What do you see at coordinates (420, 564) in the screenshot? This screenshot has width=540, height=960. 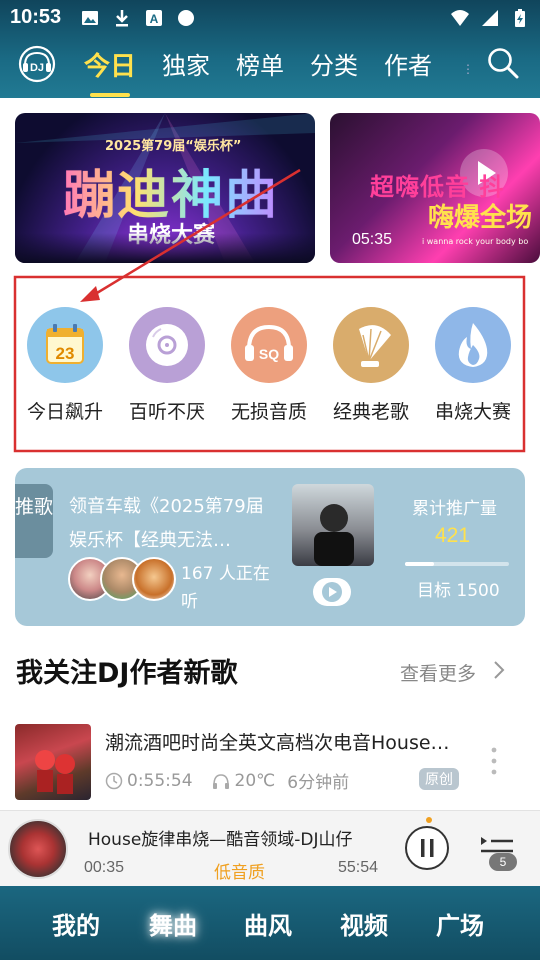 I see `promo-progress-fill` at bounding box center [420, 564].